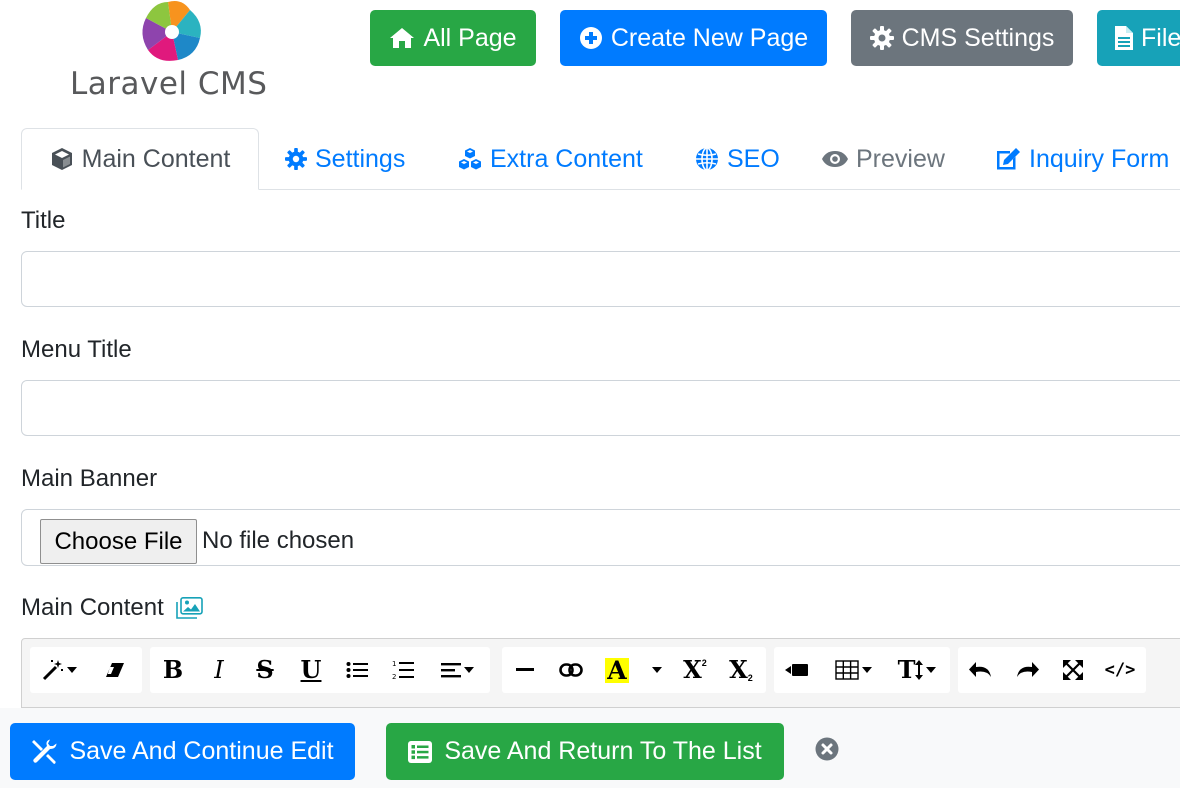  What do you see at coordinates (394, 676) in the screenshot?
I see `svg-text: 2` at bounding box center [394, 676].